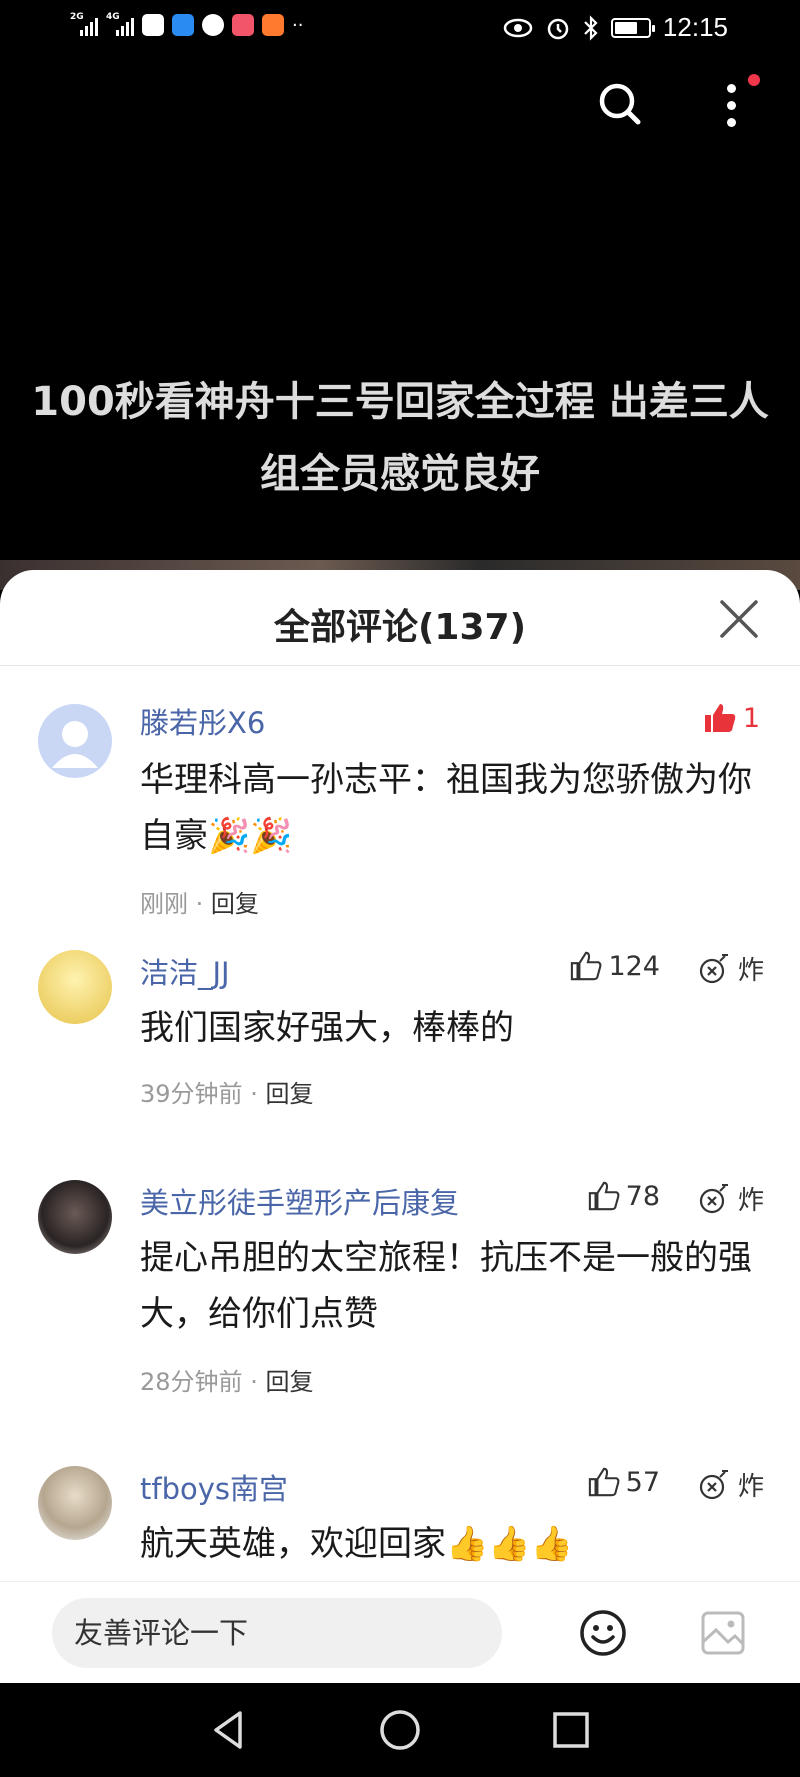 This screenshot has height=1777, width=800. I want to click on like-button: 78, so click(624, 1196).